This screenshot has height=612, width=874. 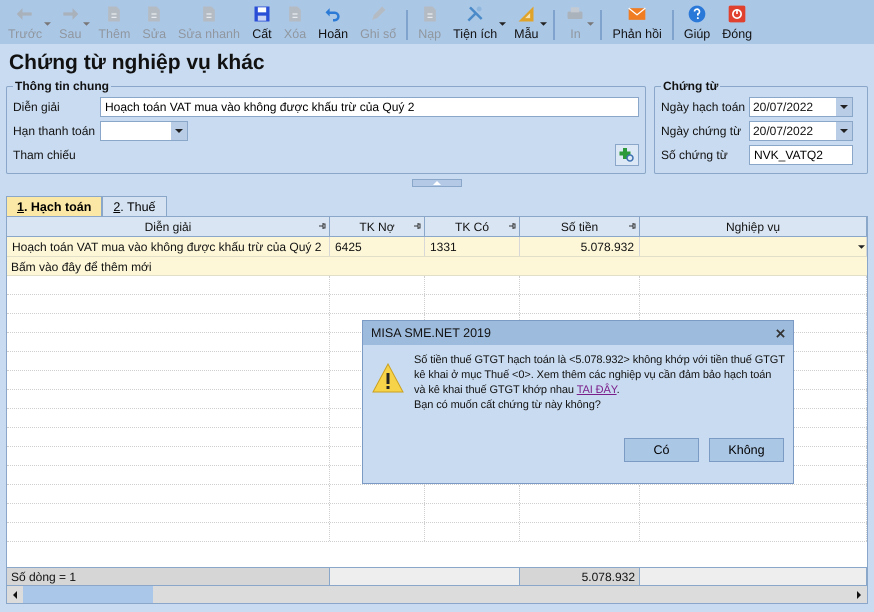 What do you see at coordinates (81, 266) in the screenshot?
I see `add-new-row-prompt: Bấm vào đây để thêm mới` at bounding box center [81, 266].